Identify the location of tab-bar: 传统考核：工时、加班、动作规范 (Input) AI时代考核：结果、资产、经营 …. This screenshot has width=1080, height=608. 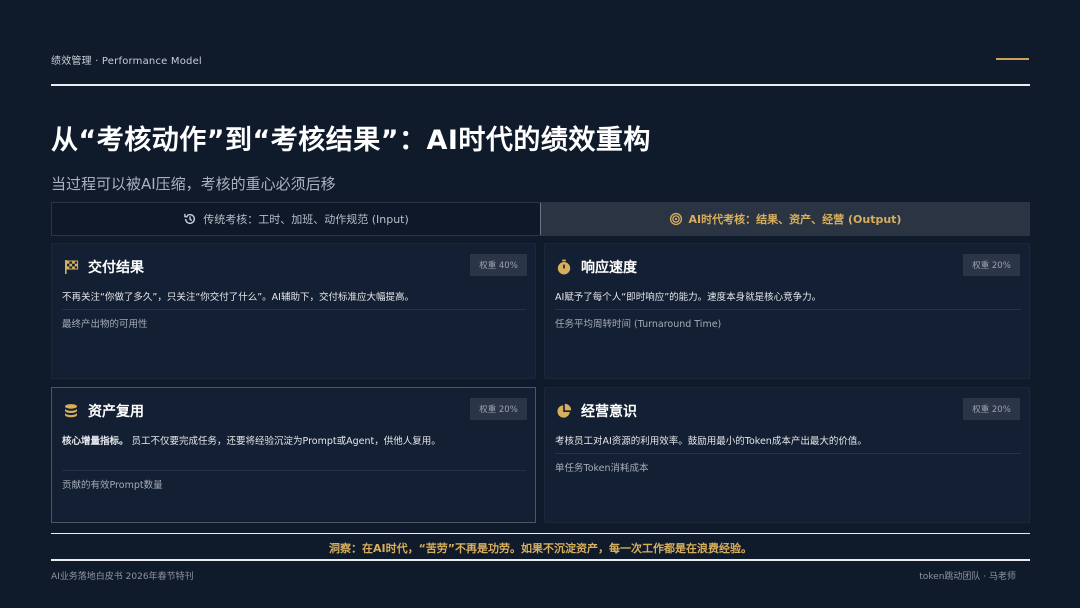
(540, 219).